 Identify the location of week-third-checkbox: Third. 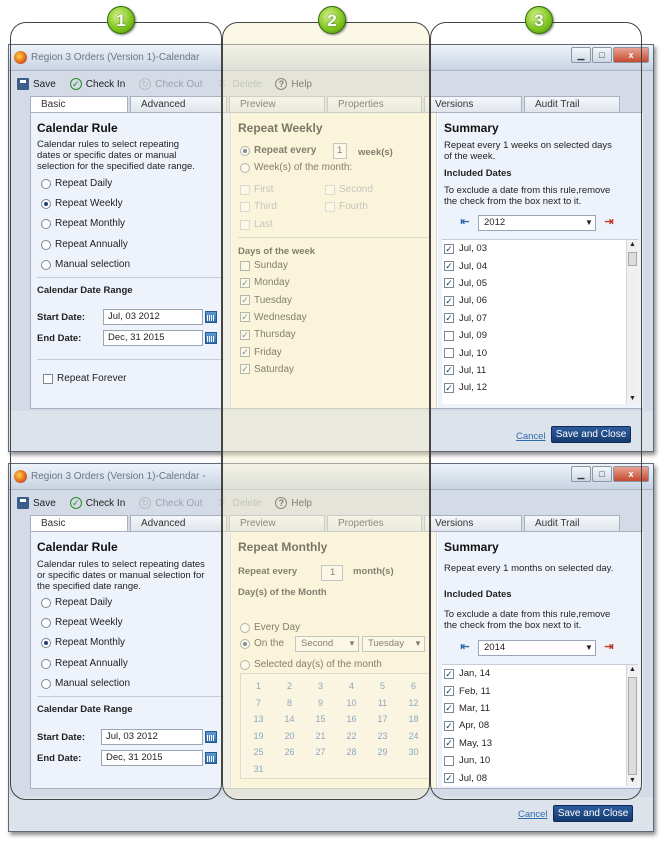
(258, 206).